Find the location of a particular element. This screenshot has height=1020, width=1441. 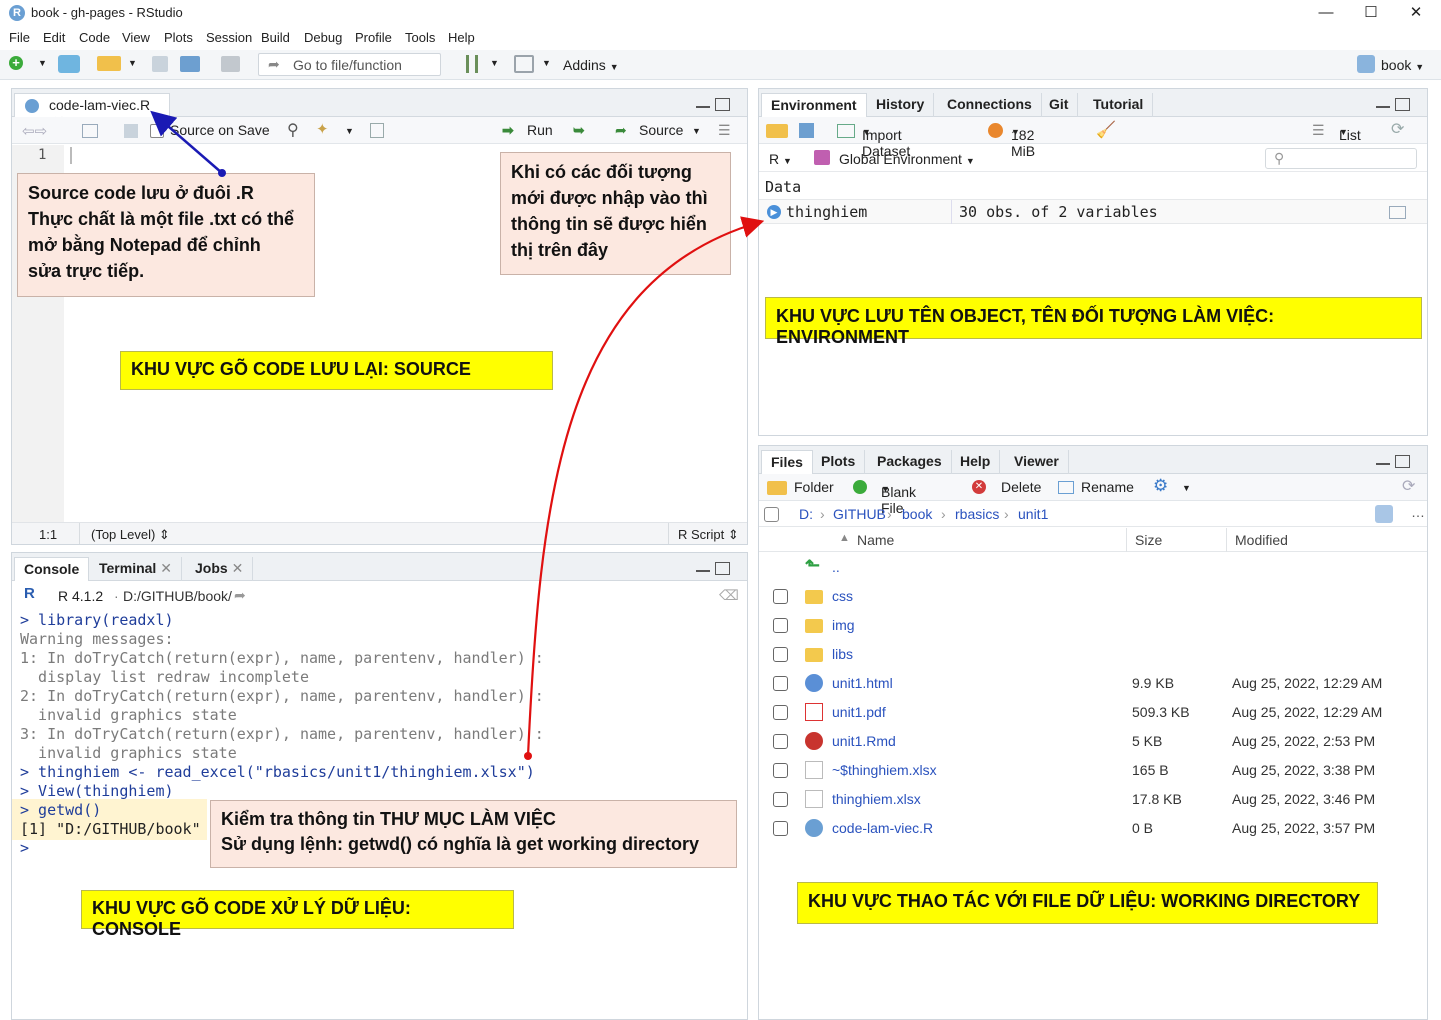

env-arrow-dot is located at coordinates (528, 756).